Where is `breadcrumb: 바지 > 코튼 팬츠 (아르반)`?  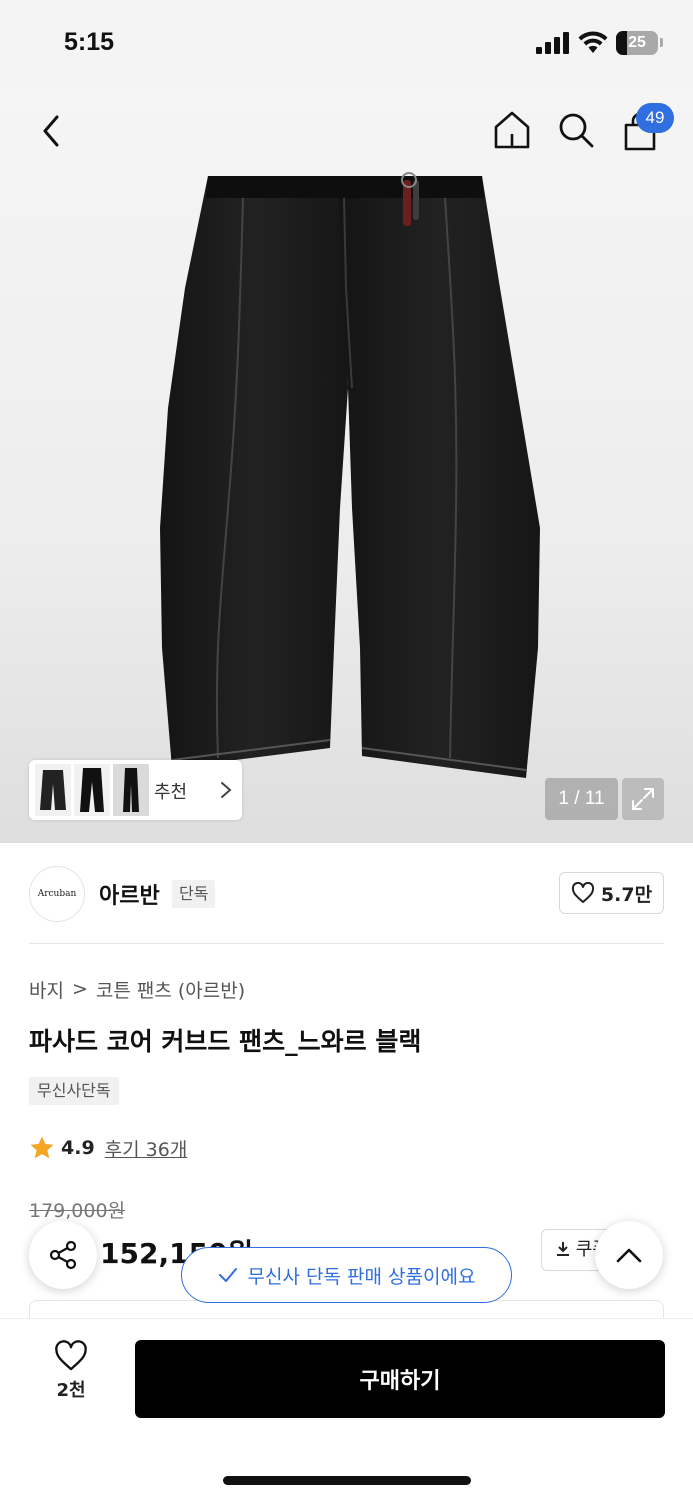 breadcrumb: 바지 > 코튼 팬츠 (아르반) is located at coordinates (137, 989).